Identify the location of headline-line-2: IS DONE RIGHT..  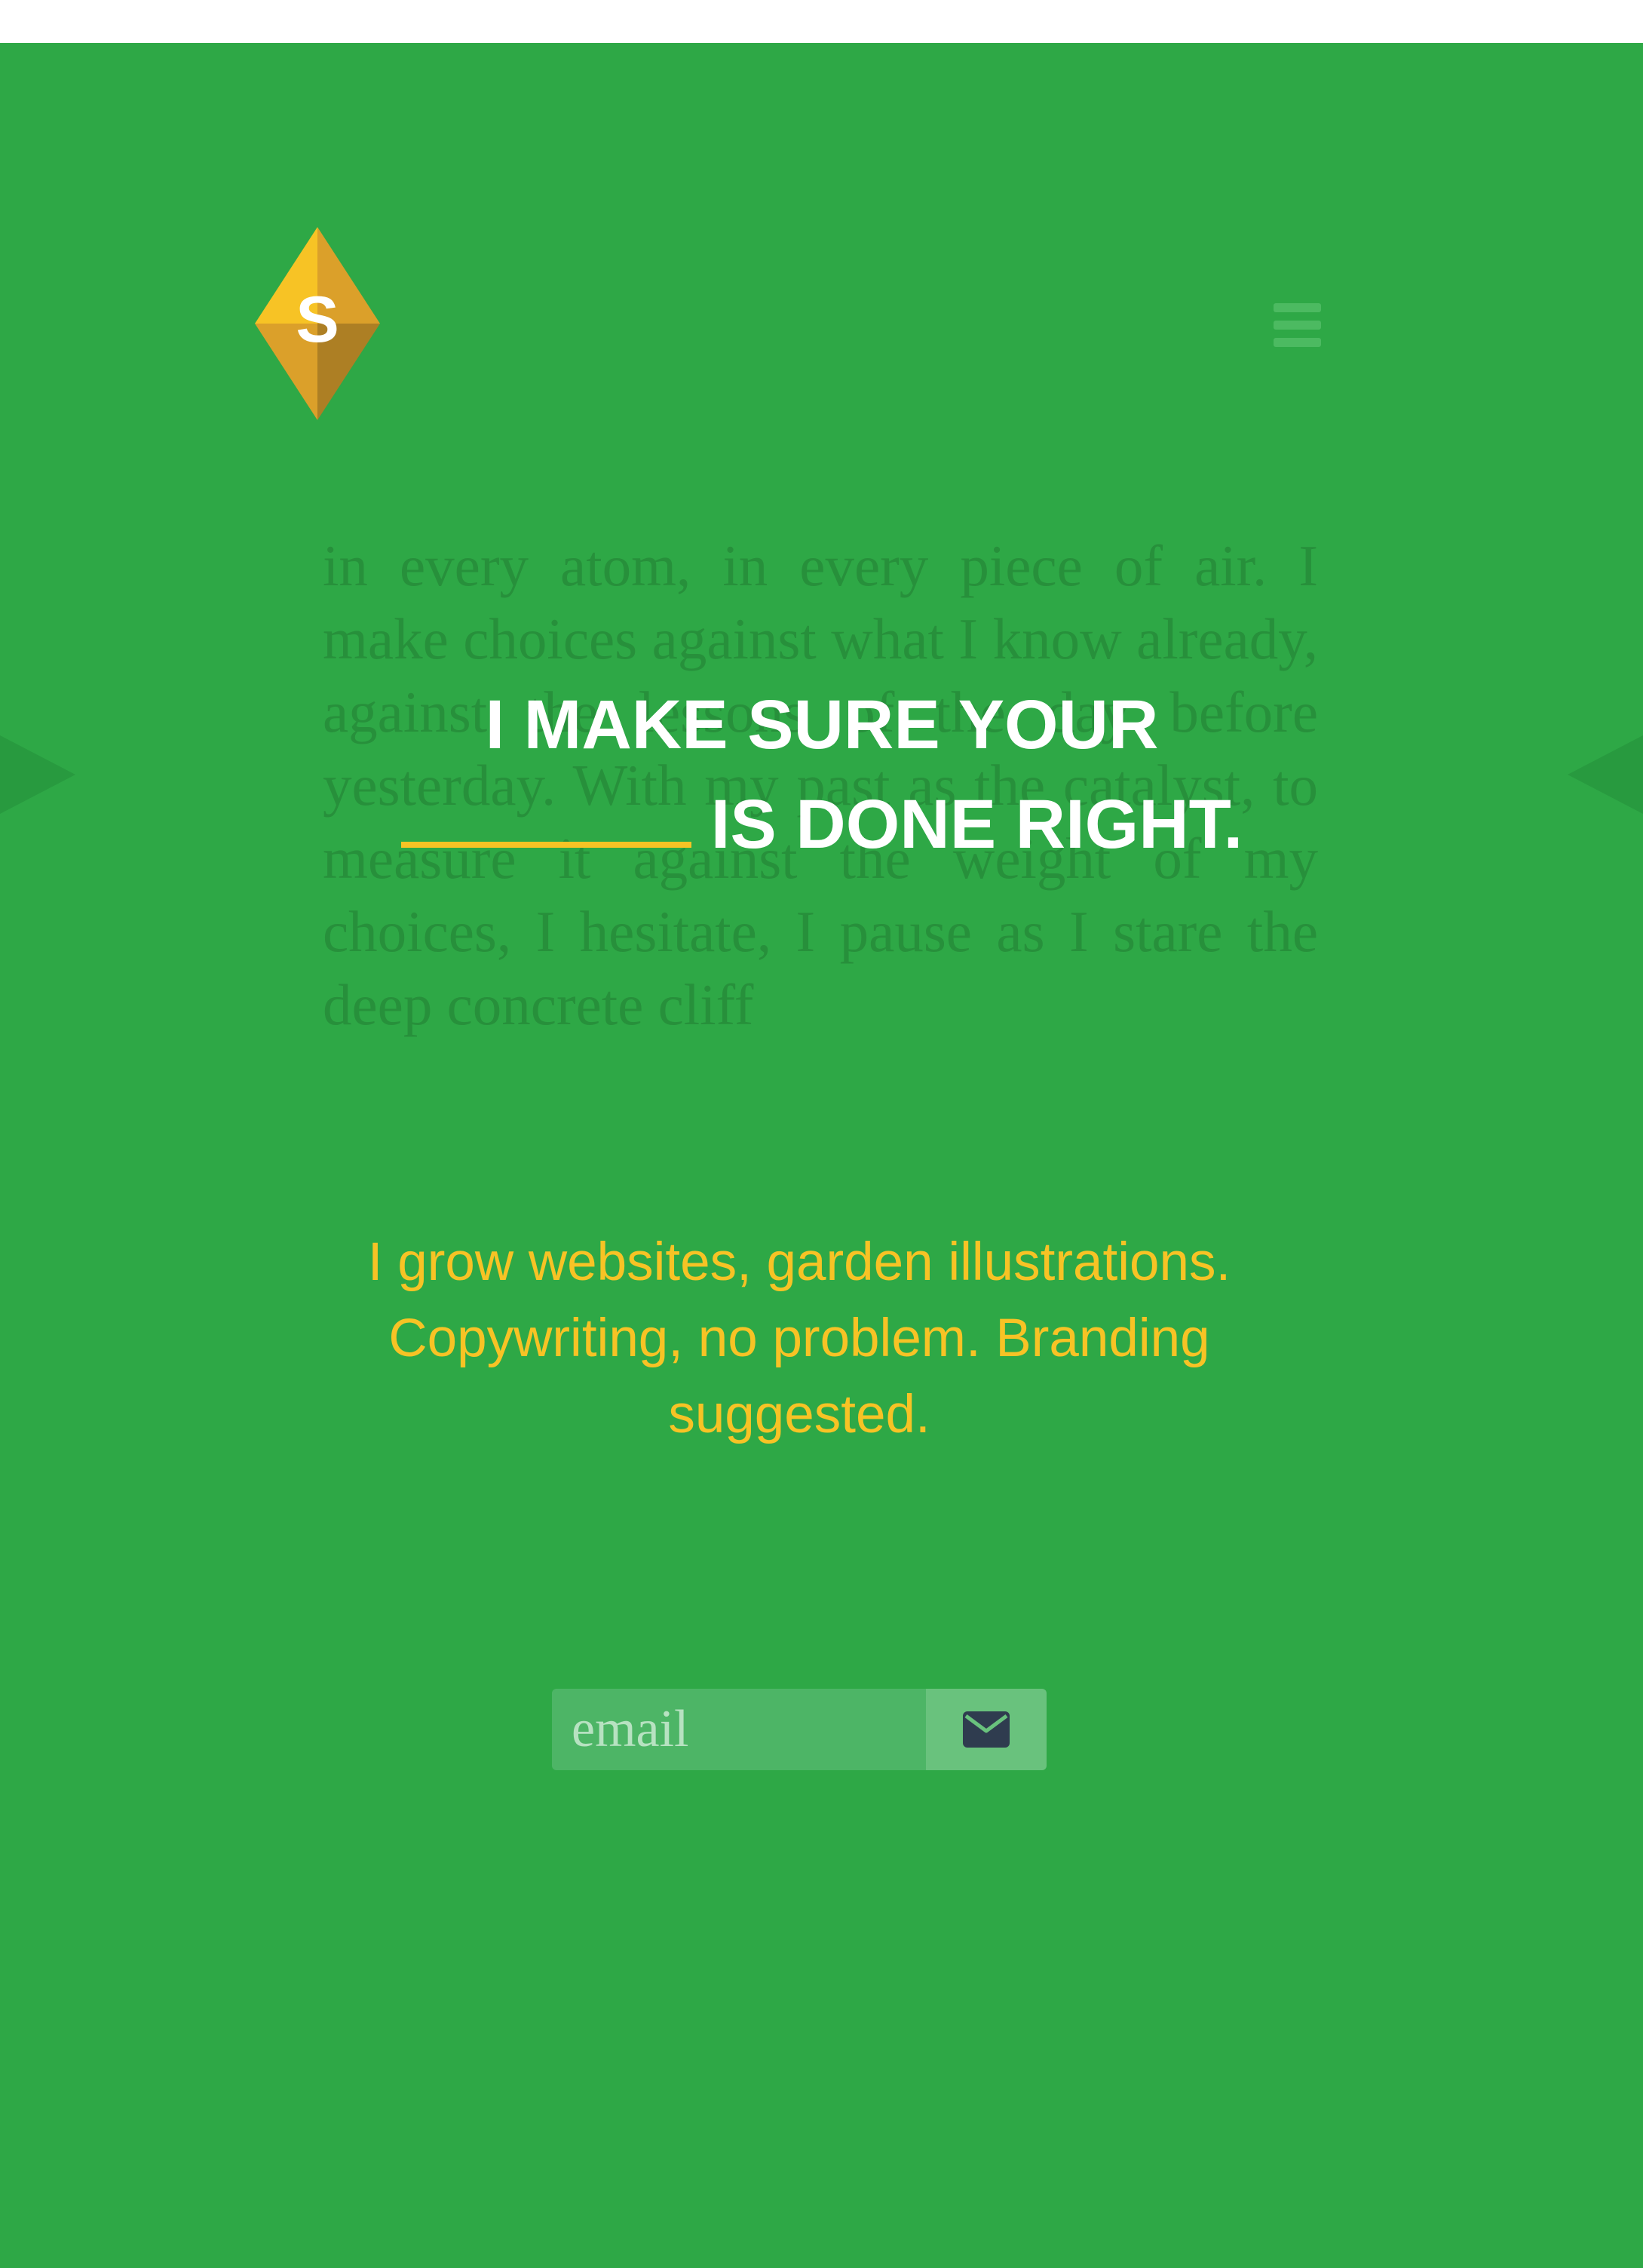
(976, 825).